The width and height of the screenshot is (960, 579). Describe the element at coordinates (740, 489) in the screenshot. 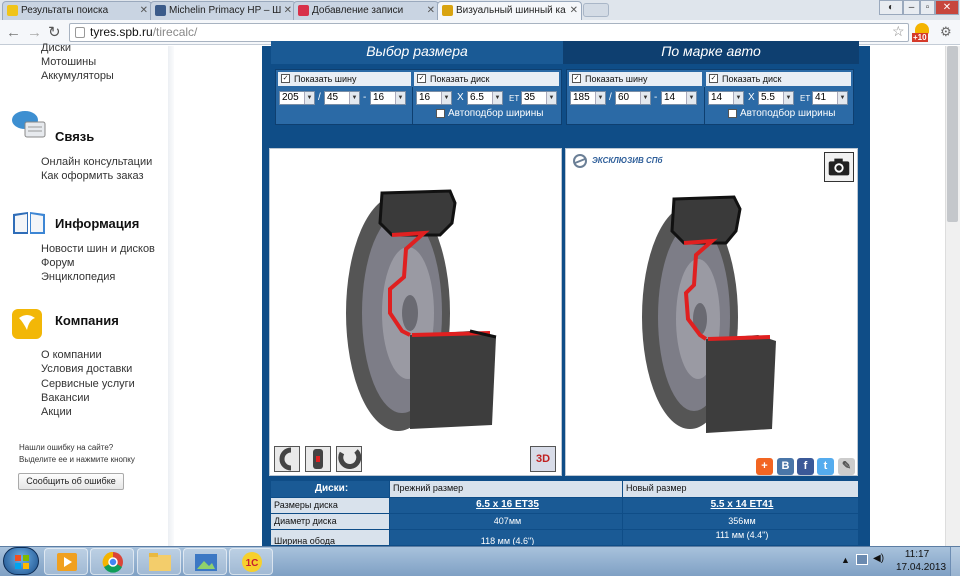

I see `column-header-new: Новый размер` at that location.